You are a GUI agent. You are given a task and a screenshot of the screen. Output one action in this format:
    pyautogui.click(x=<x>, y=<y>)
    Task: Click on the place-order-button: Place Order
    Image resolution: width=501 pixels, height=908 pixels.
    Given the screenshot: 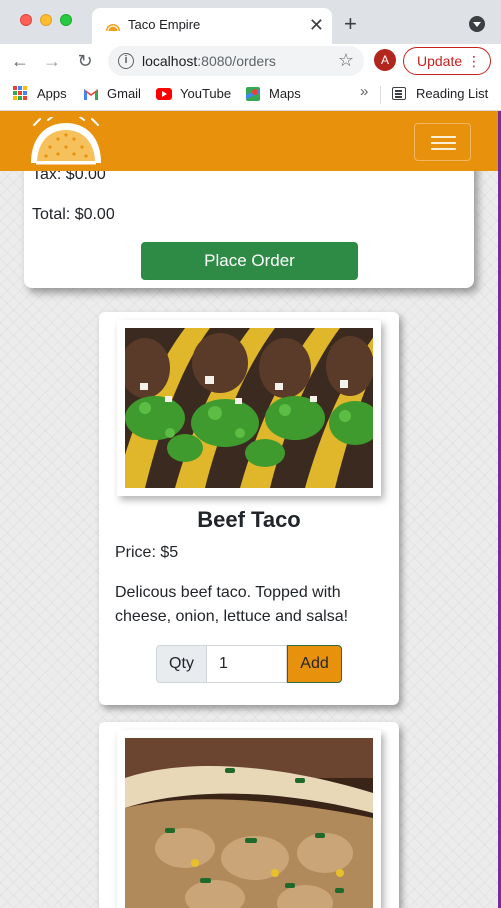 What is the action you would take?
    pyautogui.click(x=249, y=261)
    